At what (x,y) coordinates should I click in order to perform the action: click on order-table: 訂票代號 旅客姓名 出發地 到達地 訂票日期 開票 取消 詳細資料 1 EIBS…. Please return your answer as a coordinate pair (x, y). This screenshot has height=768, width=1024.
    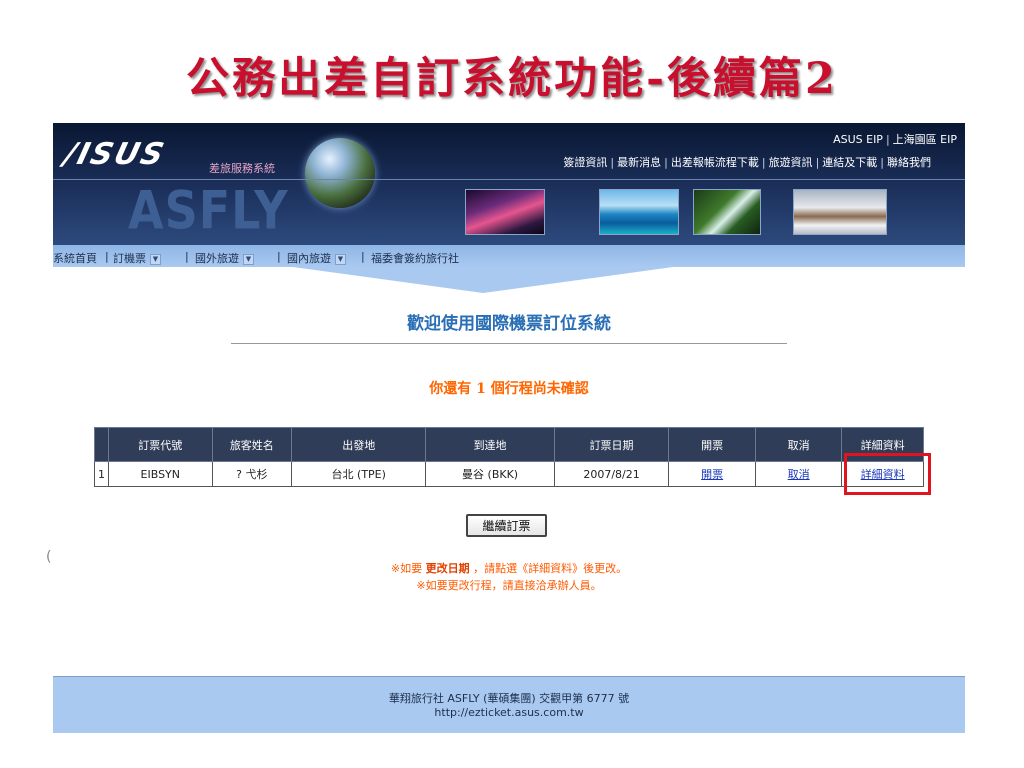
    Looking at the image, I should click on (509, 457).